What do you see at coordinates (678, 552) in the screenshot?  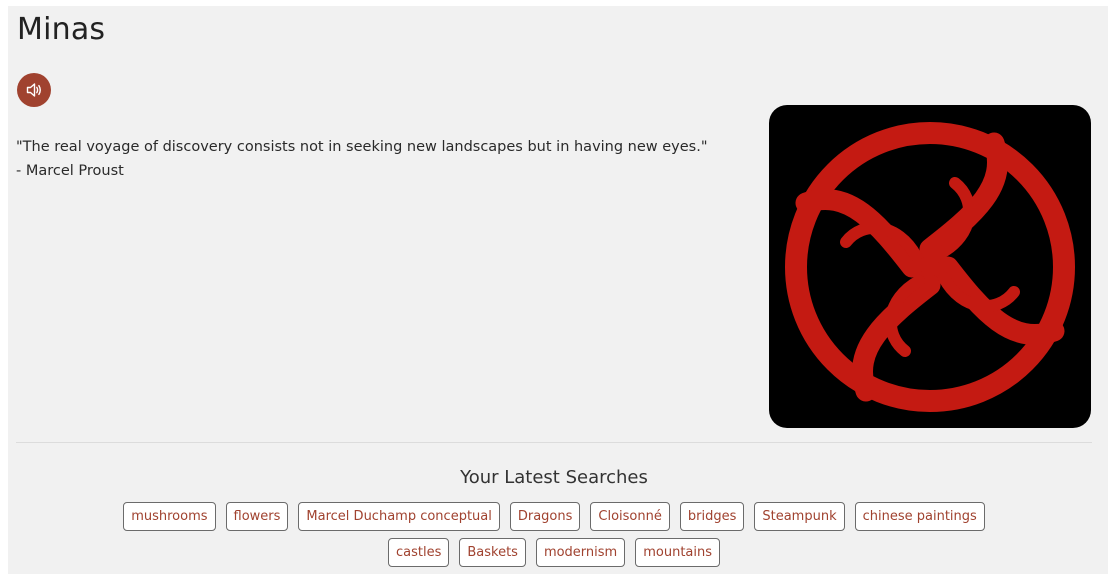 I see `search-tag-mountains: mountains` at bounding box center [678, 552].